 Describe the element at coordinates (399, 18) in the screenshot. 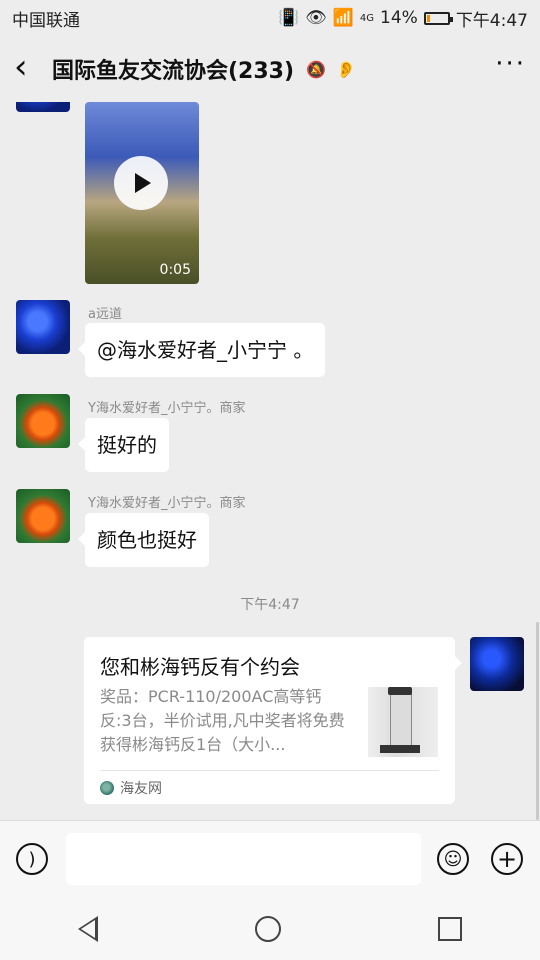

I see `battery-percent: 14%` at that location.